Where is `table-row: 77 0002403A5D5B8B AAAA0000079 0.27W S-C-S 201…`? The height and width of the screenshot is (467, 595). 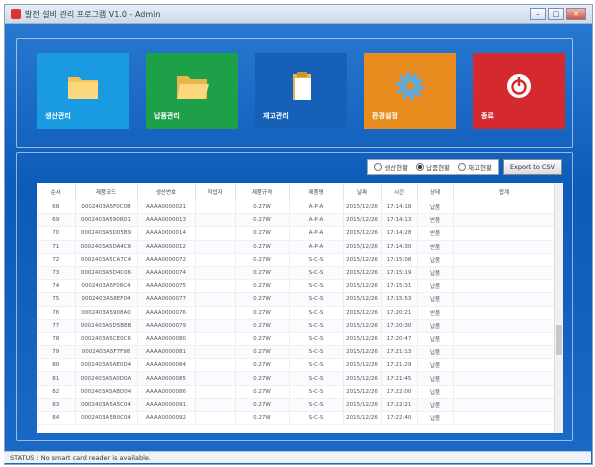
table-row: 77 0002403A5D5B8B AAAA0000079 0.27W S-C-S 201… is located at coordinates (296, 326).